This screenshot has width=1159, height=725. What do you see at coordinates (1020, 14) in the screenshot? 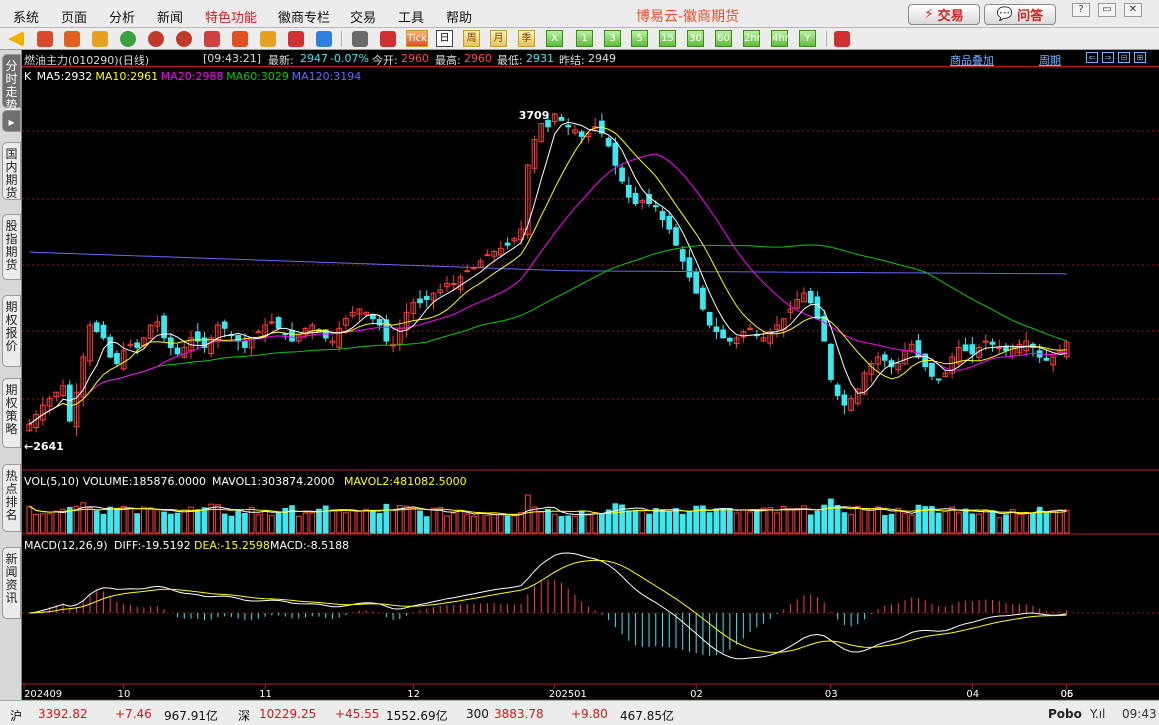
I see `qa-button: 💬 问答` at bounding box center [1020, 14].